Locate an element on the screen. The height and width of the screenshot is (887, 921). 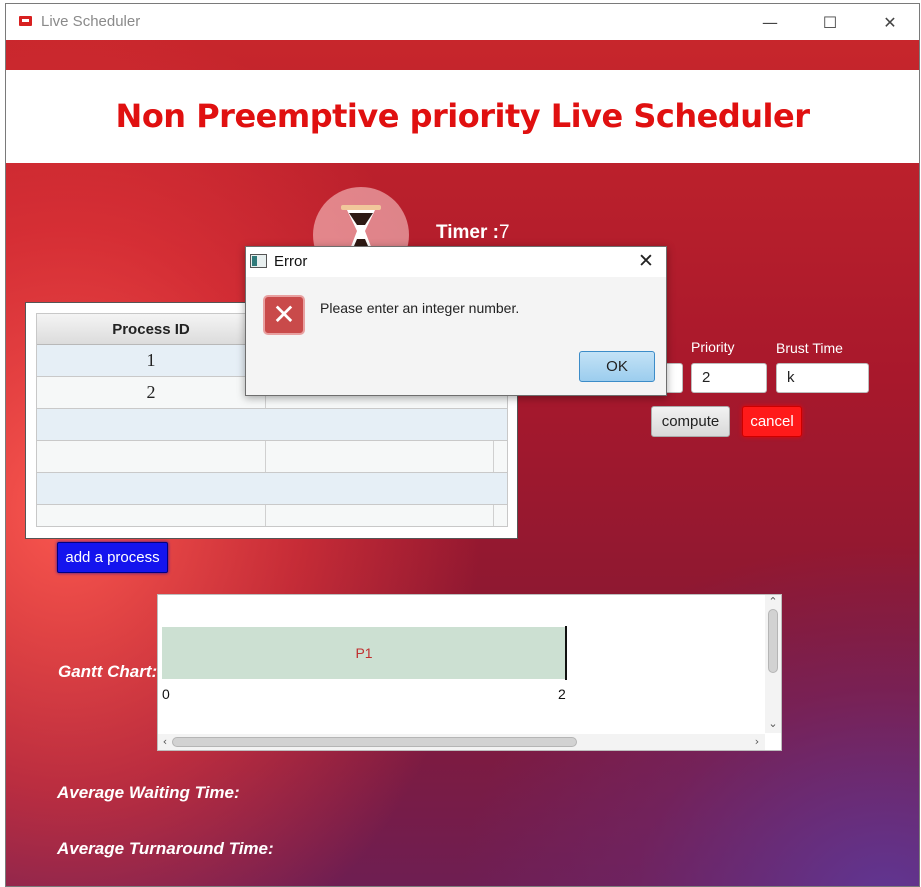
window-title: Live Scheduler is located at coordinates (91, 21).